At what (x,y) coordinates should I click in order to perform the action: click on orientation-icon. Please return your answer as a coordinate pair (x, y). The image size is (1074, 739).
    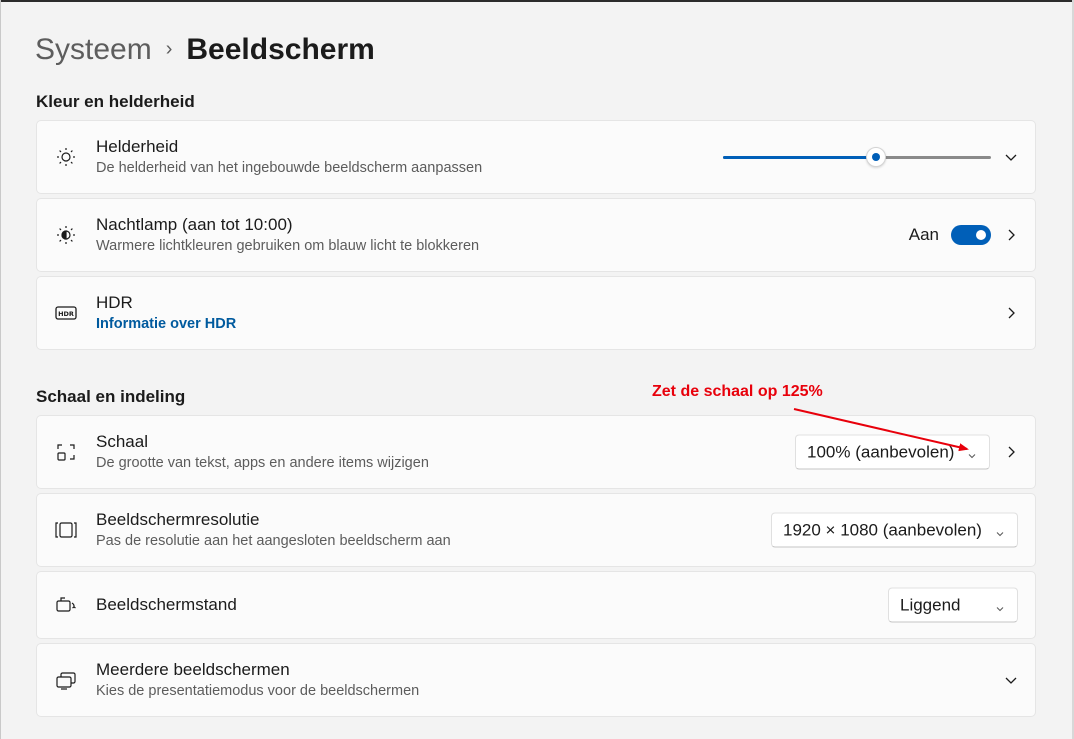
    Looking at the image, I should click on (66, 605).